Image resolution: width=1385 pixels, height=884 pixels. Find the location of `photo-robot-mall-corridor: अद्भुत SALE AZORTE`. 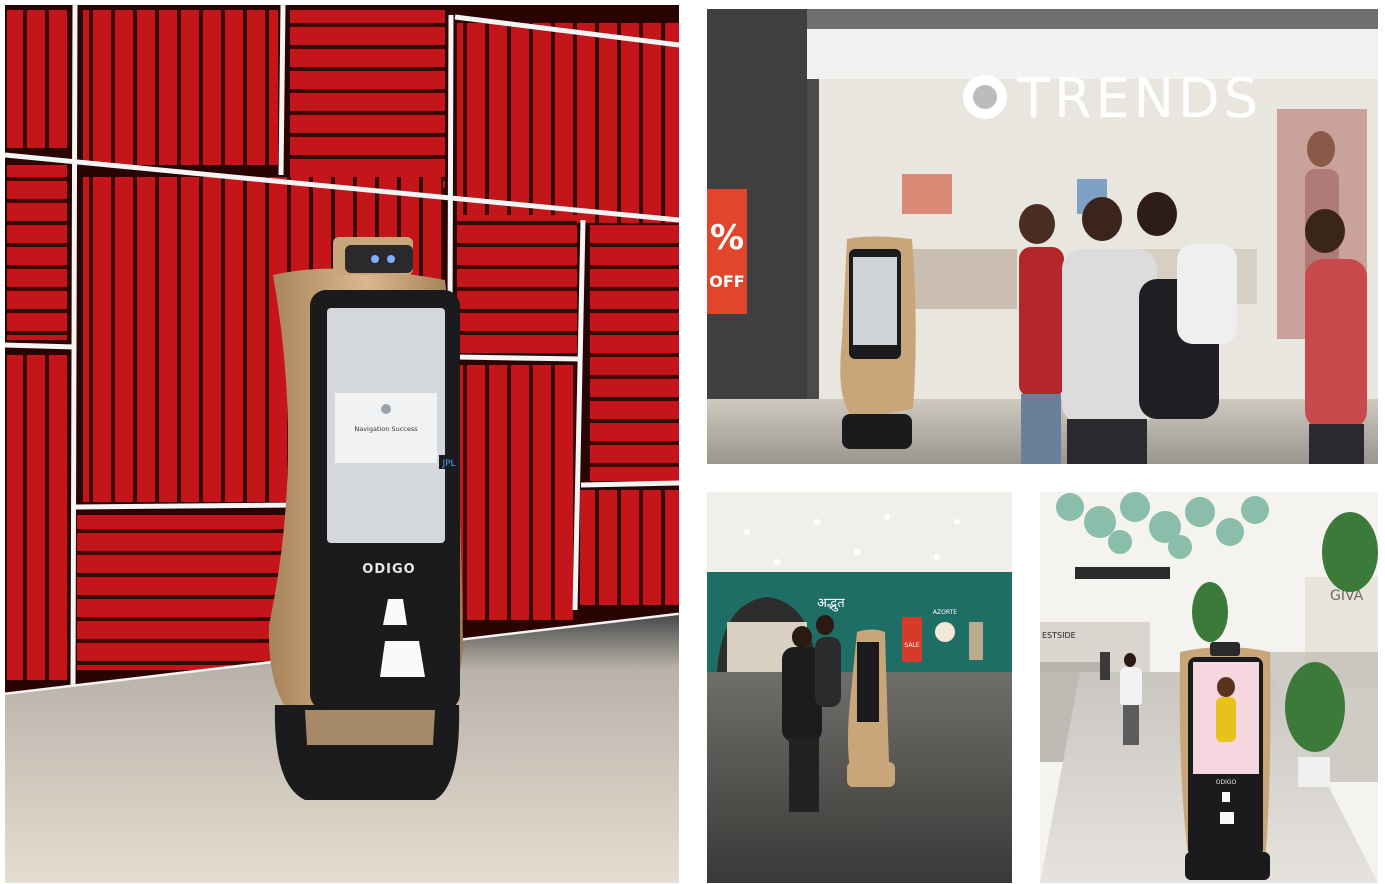

photo-robot-mall-corridor: अद्भुत SALE AZORTE is located at coordinates (859, 687).